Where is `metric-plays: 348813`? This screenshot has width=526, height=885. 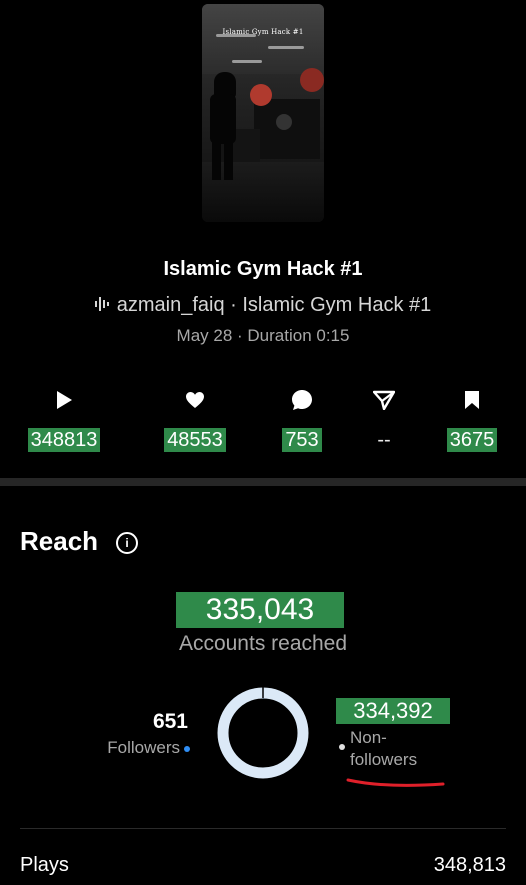 metric-plays: 348813 is located at coordinates (64, 420).